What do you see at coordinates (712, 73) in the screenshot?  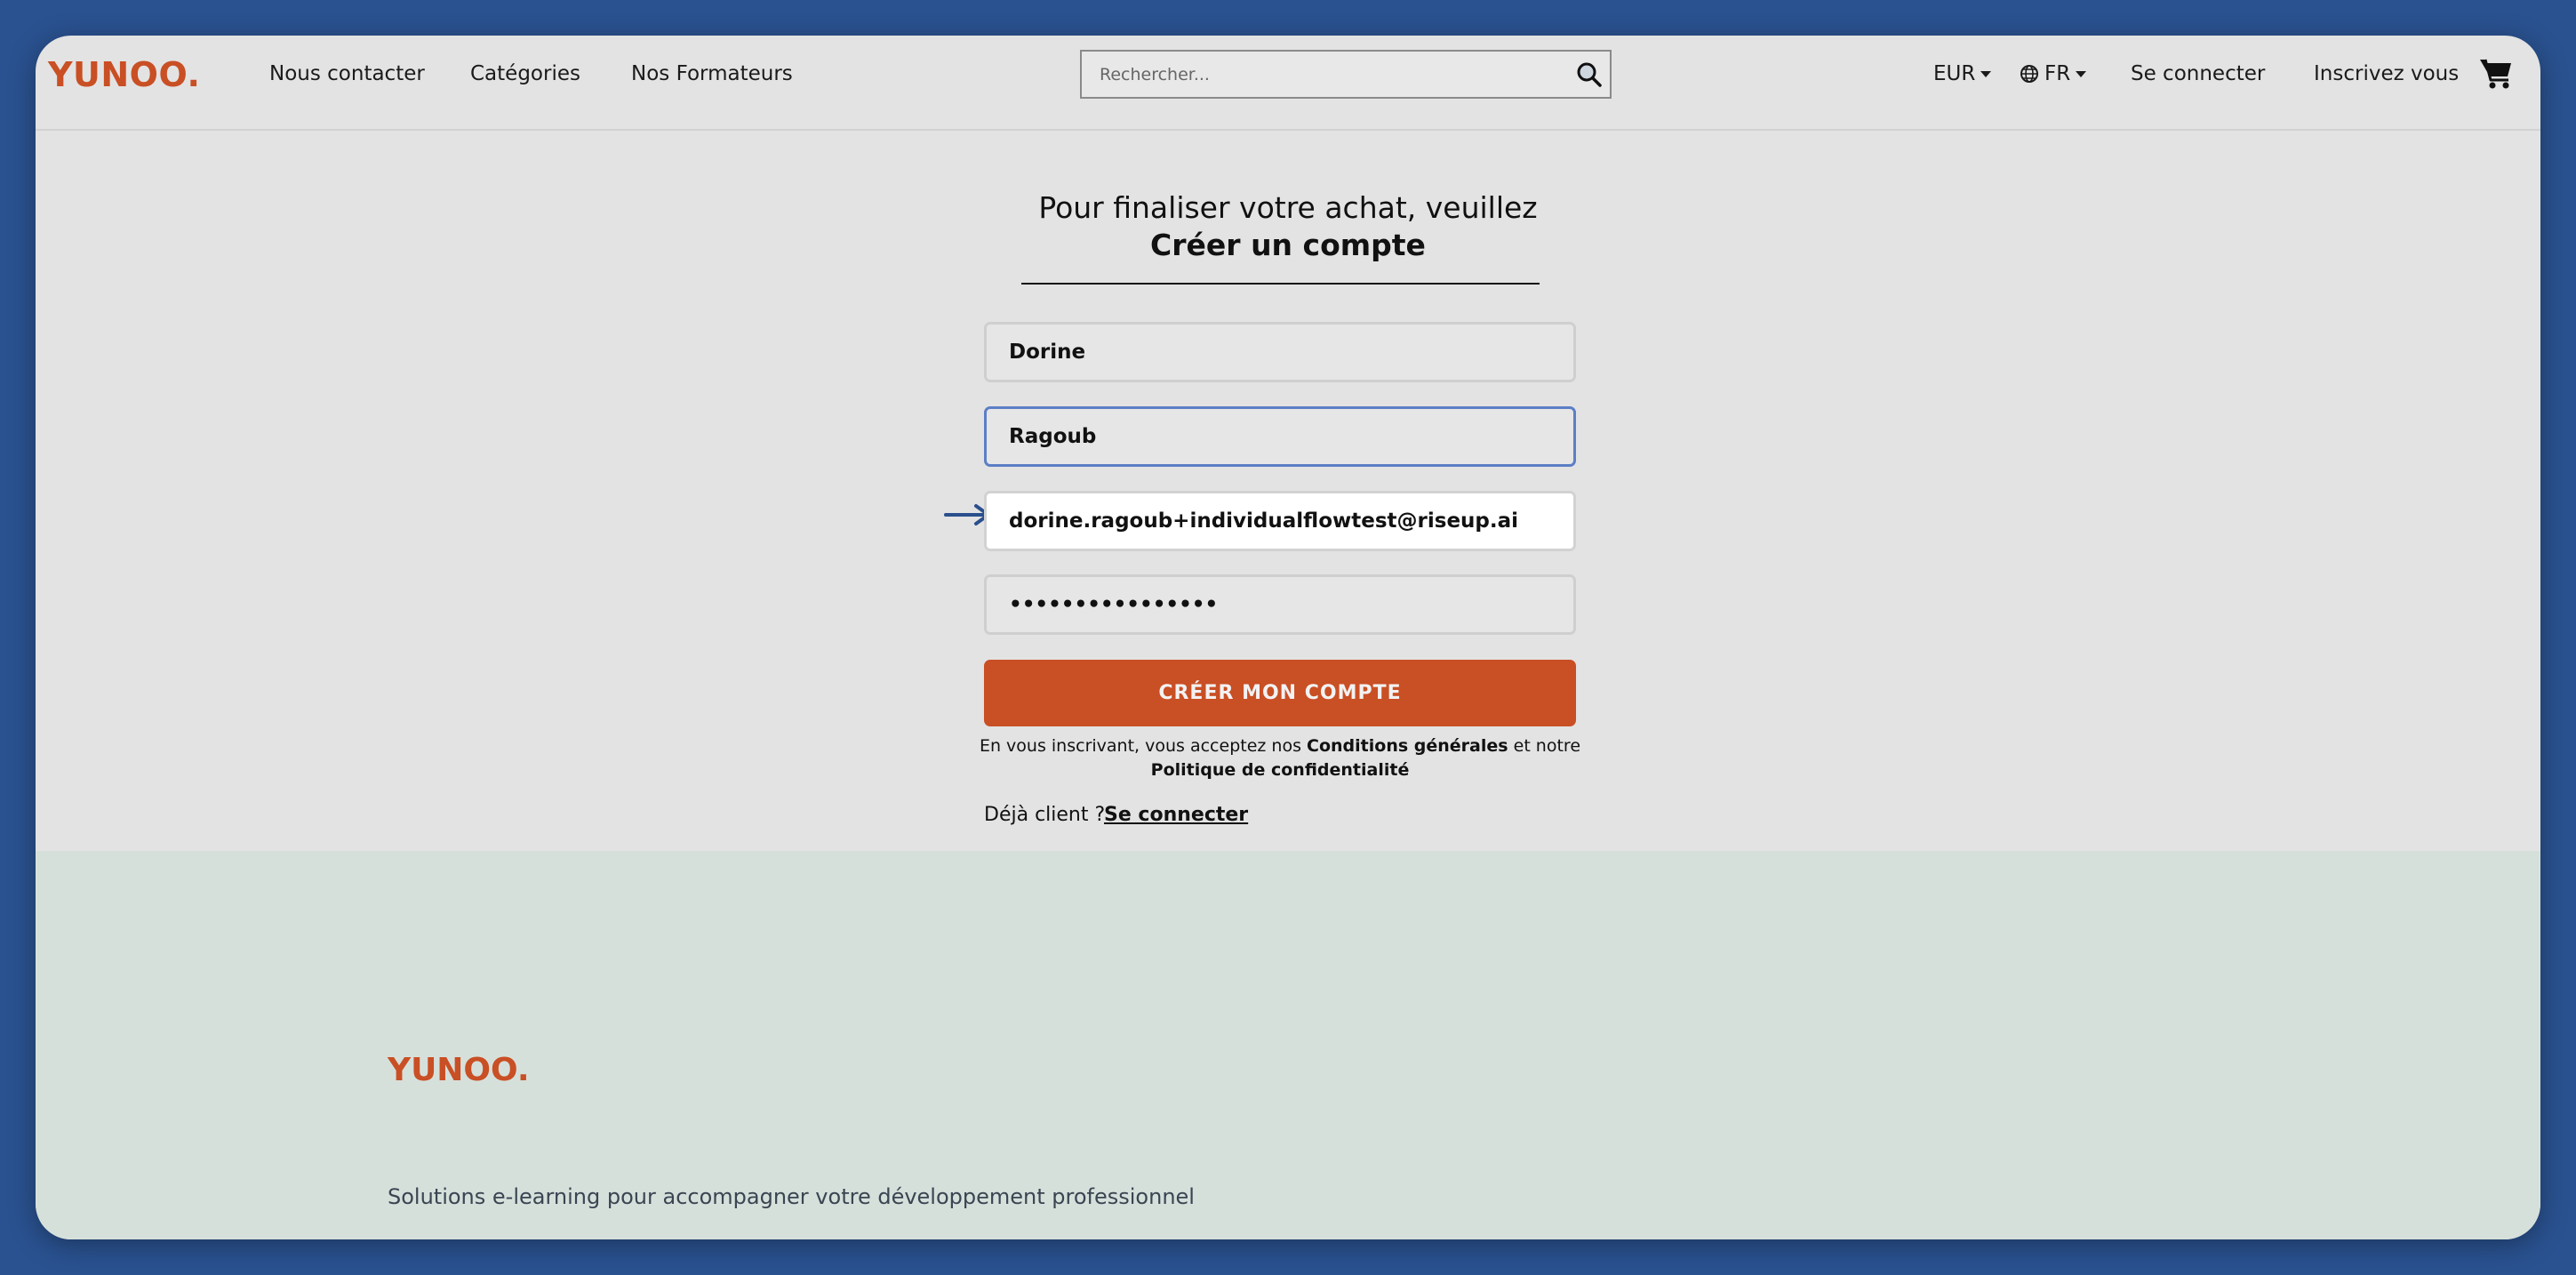 I see `nav-trainers: Nos Formateurs` at bounding box center [712, 73].